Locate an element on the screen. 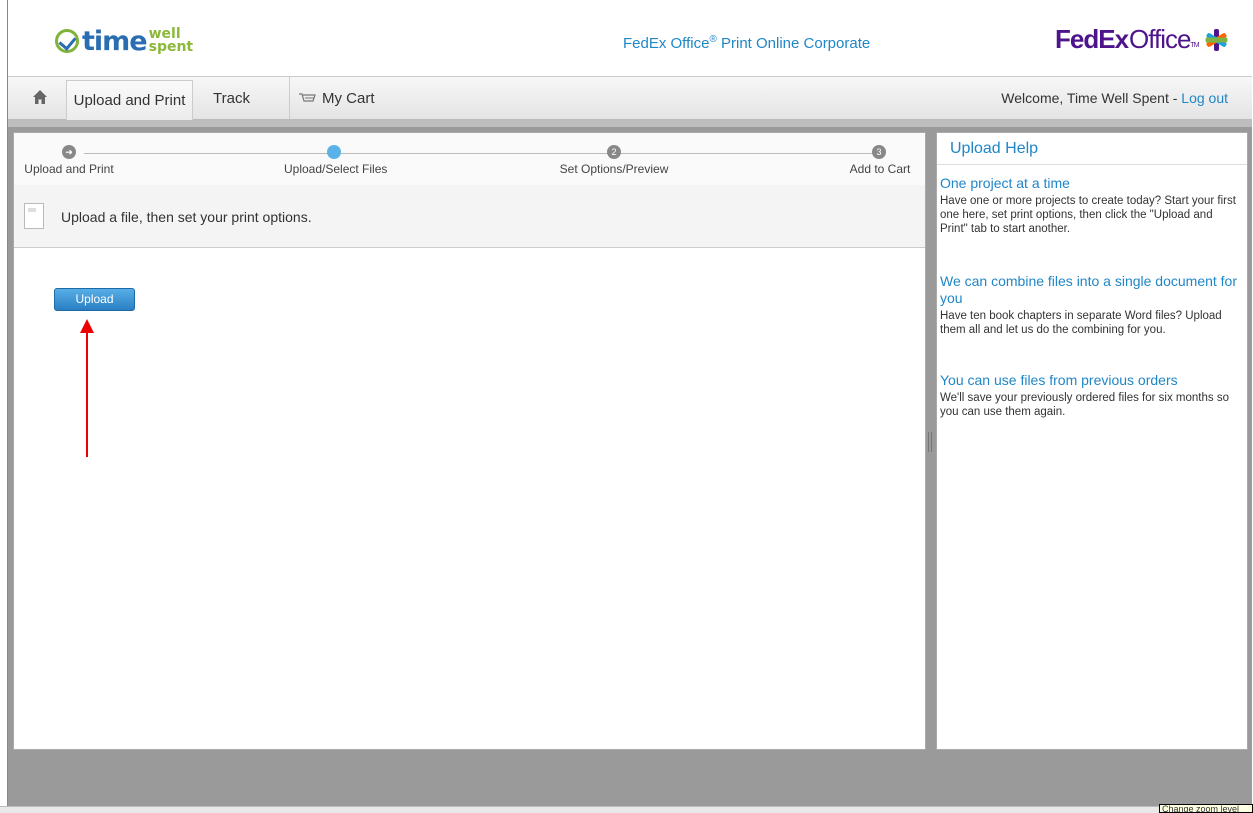 The image size is (1253, 813). step-set-options-preview: 2 Set Options/Preview is located at coordinates (614, 160).